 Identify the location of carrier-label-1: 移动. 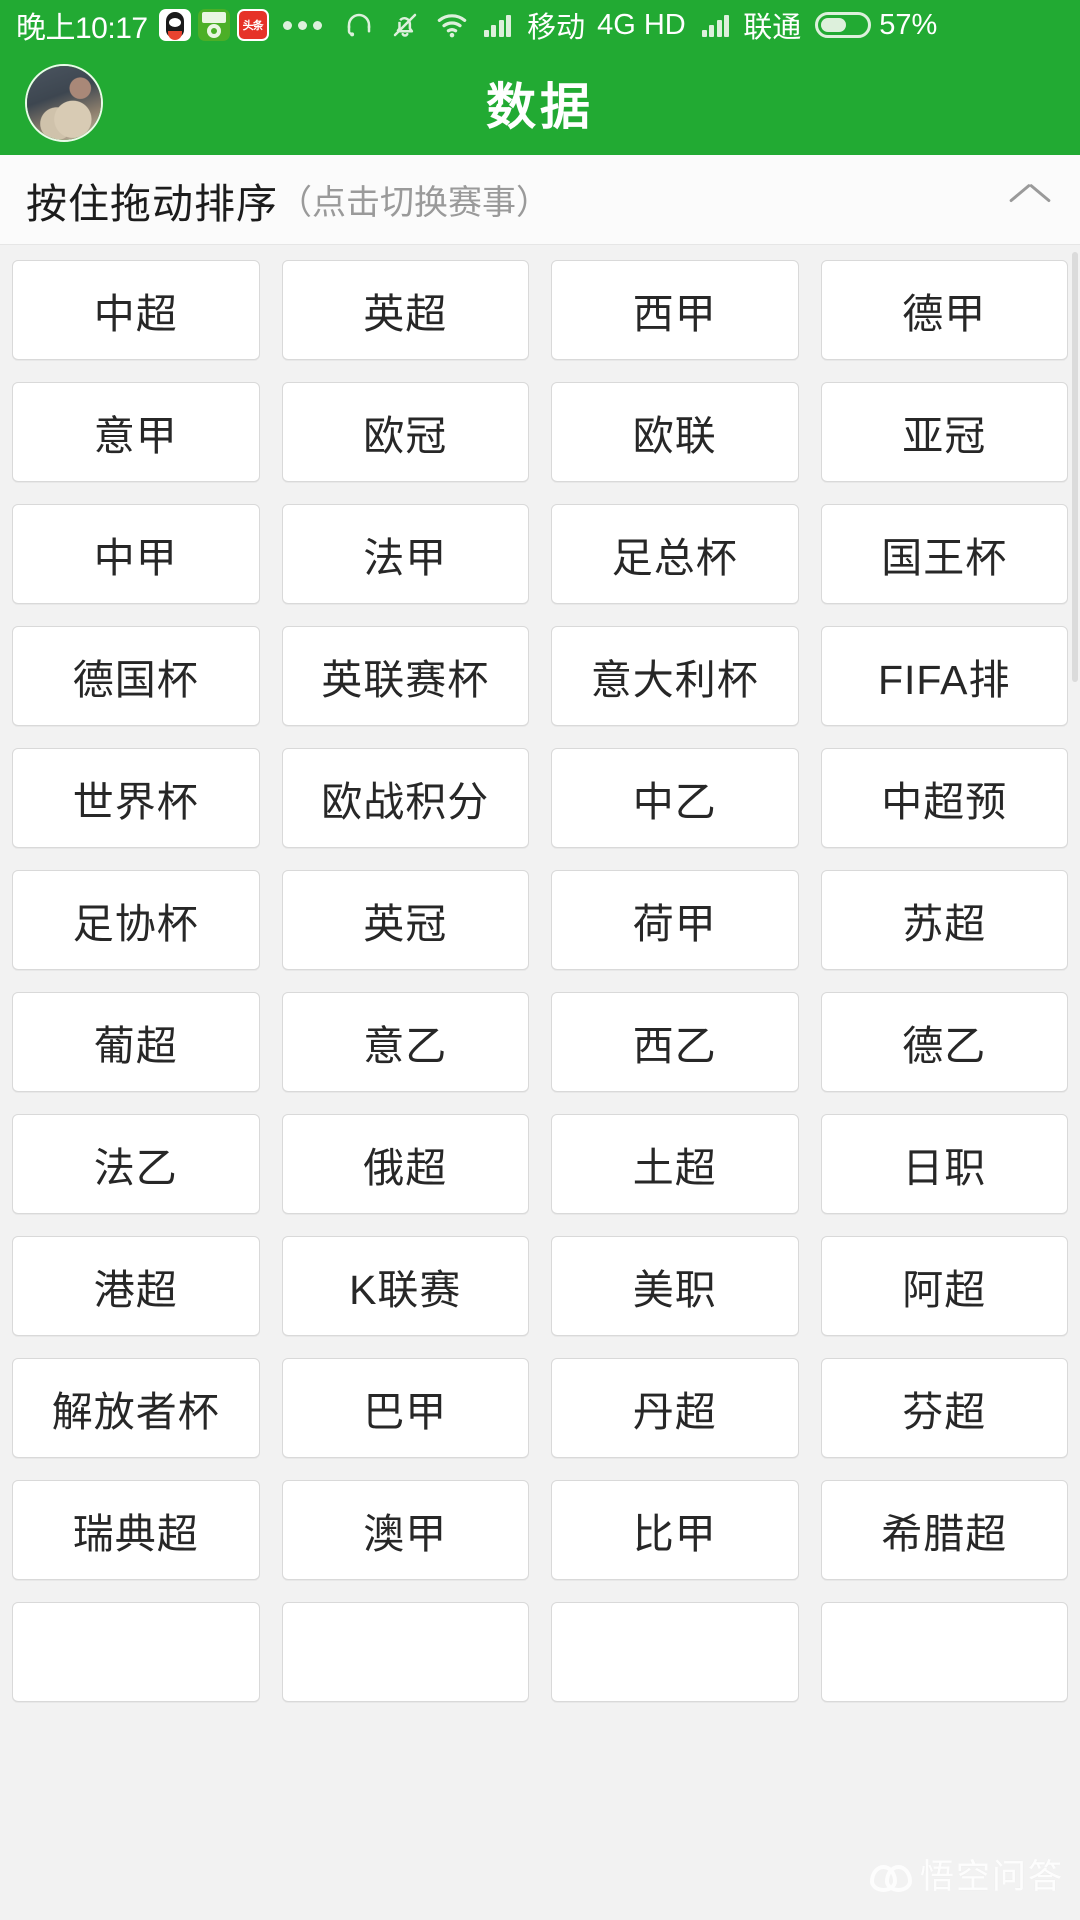
(556, 28).